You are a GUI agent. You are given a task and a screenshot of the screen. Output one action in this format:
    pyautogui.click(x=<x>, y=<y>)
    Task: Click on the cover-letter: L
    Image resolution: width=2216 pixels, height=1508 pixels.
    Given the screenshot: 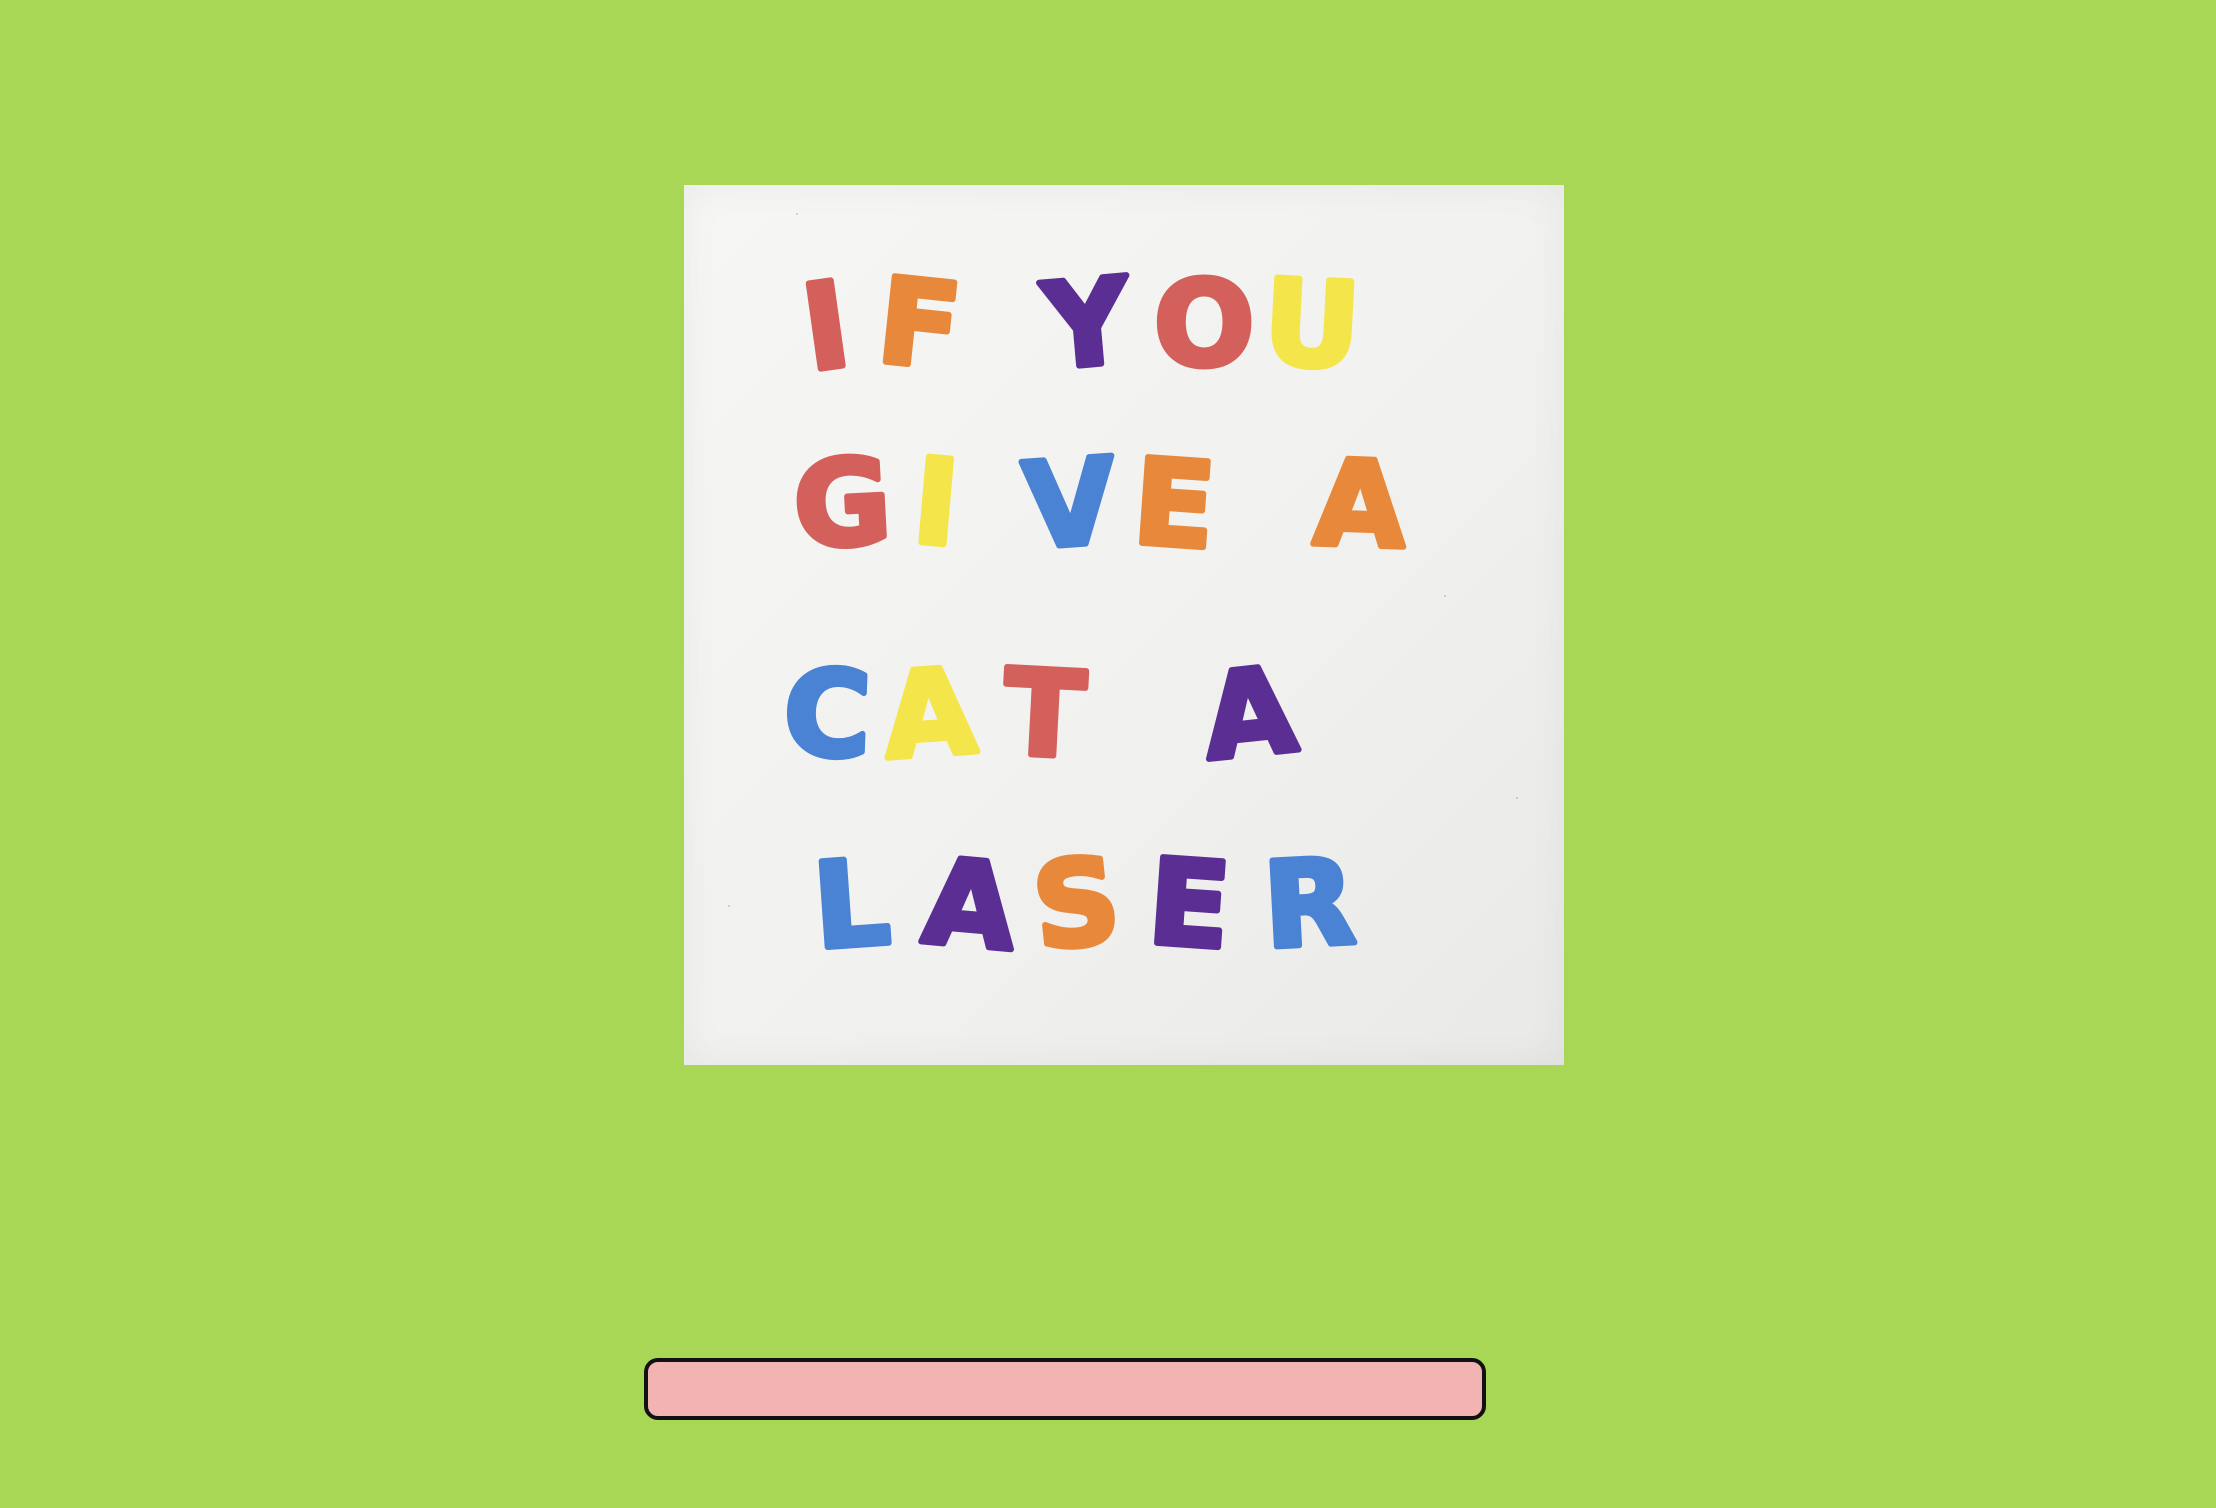 What is the action you would take?
    pyautogui.click(x=851, y=904)
    